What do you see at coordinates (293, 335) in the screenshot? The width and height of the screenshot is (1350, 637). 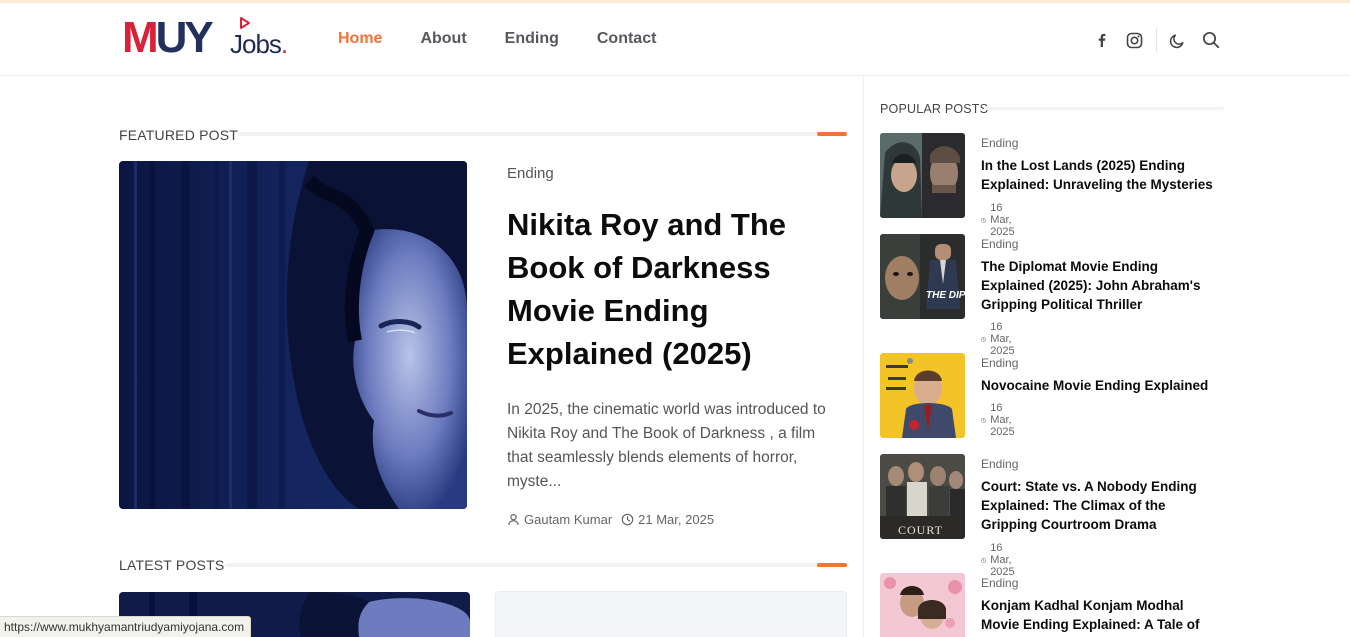 I see `featured-image` at bounding box center [293, 335].